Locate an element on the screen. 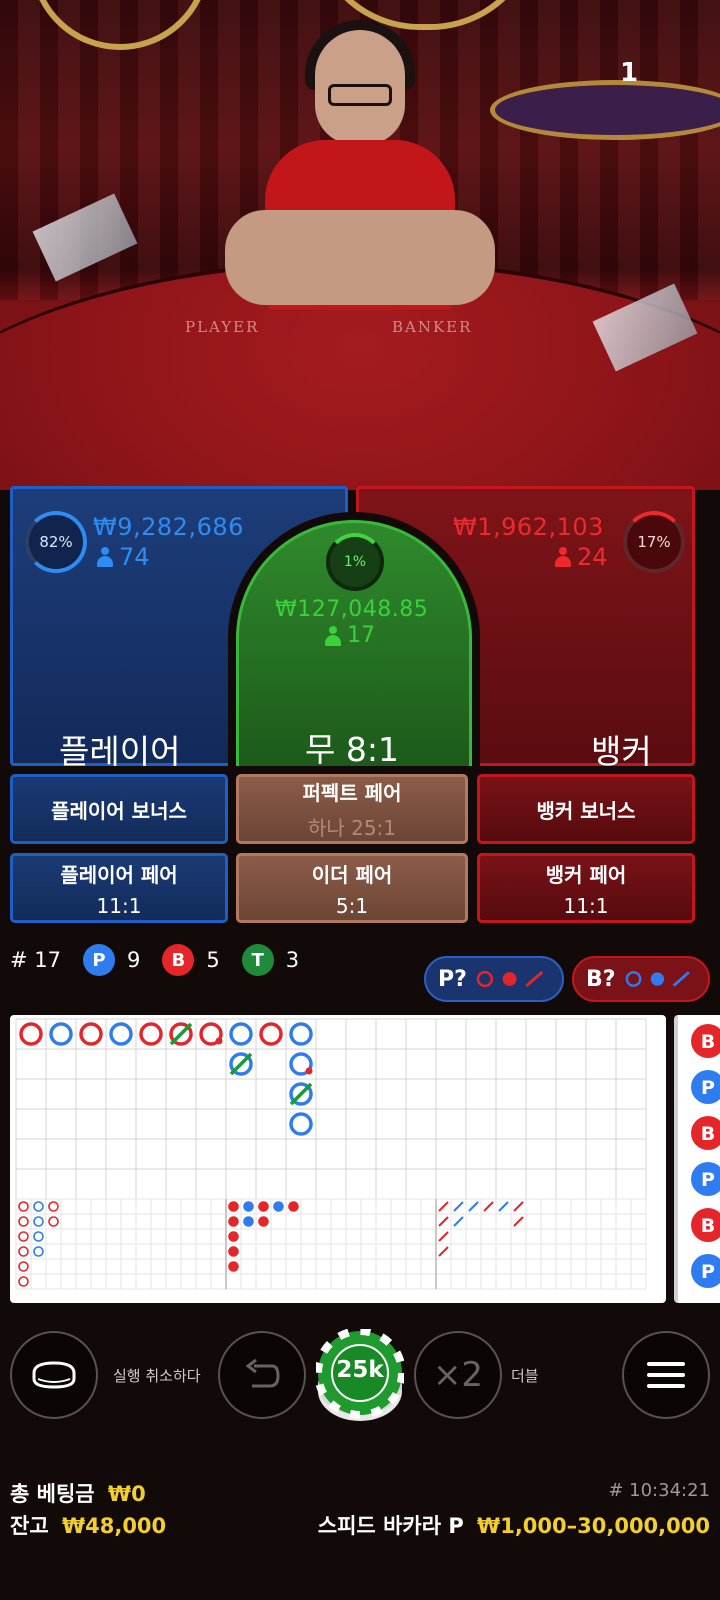 Image resolution: width=720 pixels, height=1600 pixels. tie-bet-spot: 1% ₩127,048.85 17 무 8:1 is located at coordinates (354, 640).